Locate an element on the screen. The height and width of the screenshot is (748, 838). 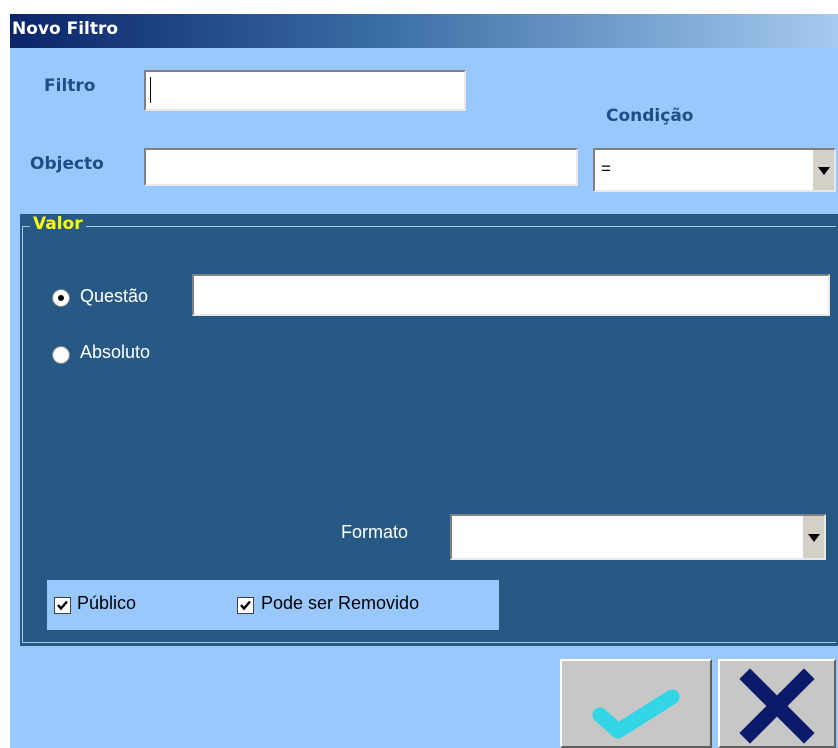
condicao-selected-value: = is located at coordinates (606, 168).